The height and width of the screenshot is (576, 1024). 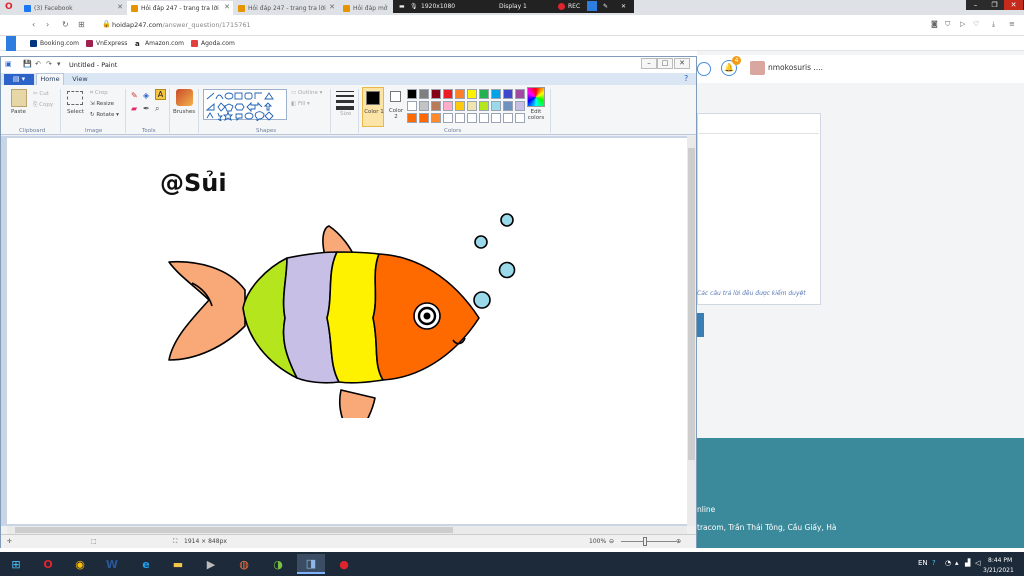 I want to click on sidebar-toggle-icon, so click(x=11, y=43).